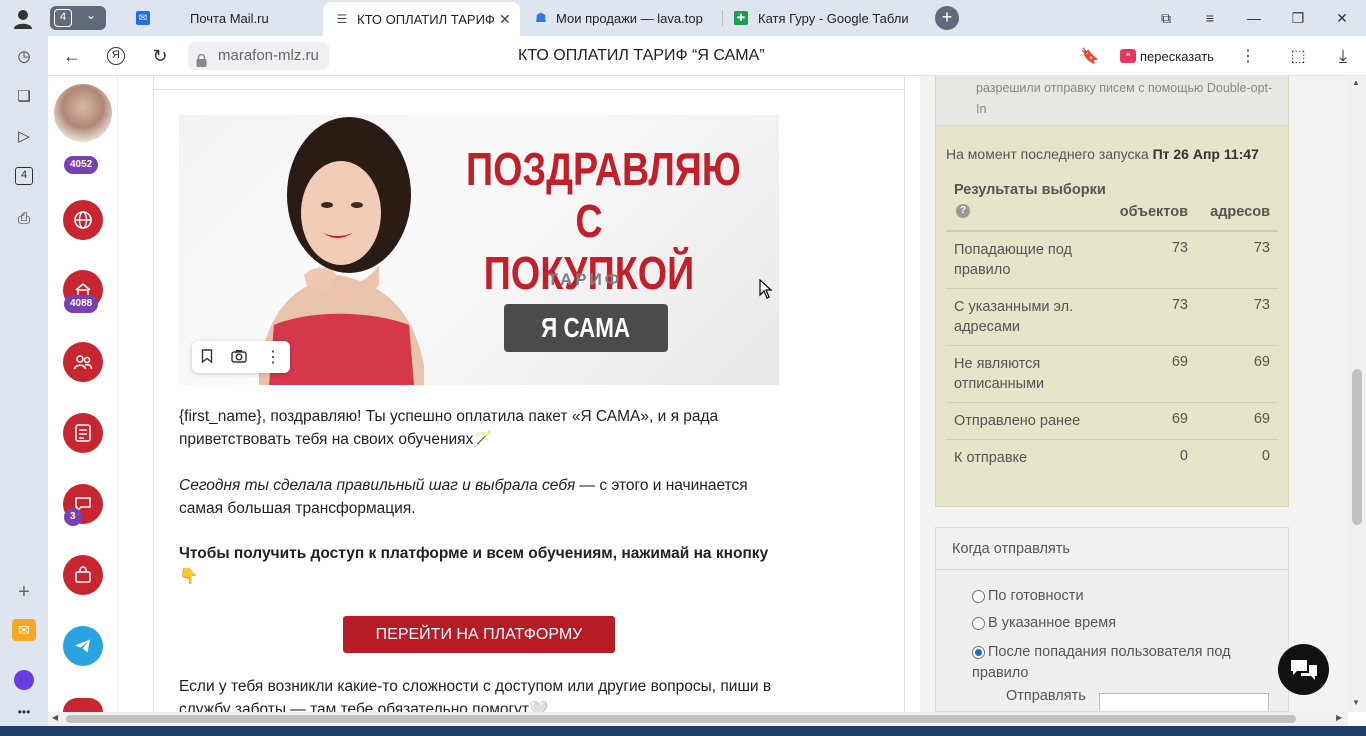 The height and width of the screenshot is (736, 1366). What do you see at coordinates (1030, 190) in the screenshot?
I see `results-header: Результаты выборки` at bounding box center [1030, 190].